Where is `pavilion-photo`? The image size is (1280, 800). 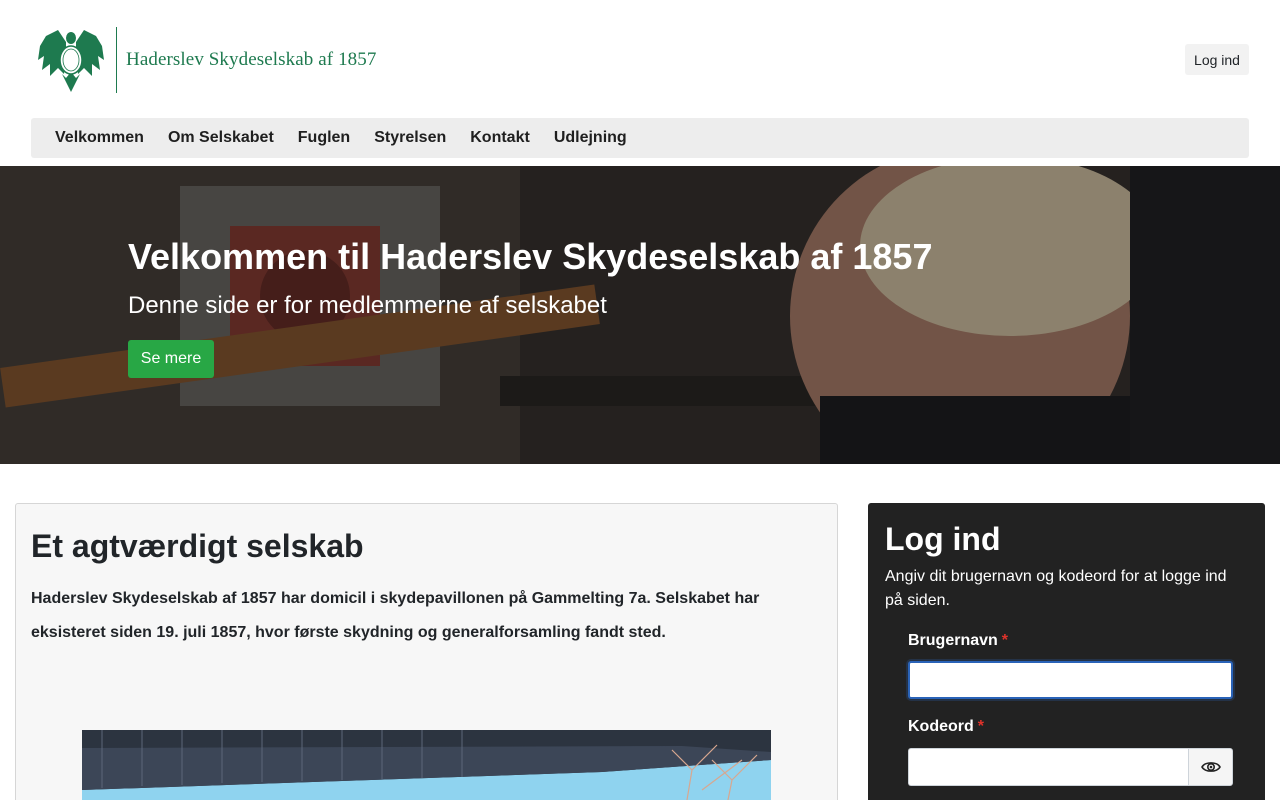 pavilion-photo is located at coordinates (426, 765).